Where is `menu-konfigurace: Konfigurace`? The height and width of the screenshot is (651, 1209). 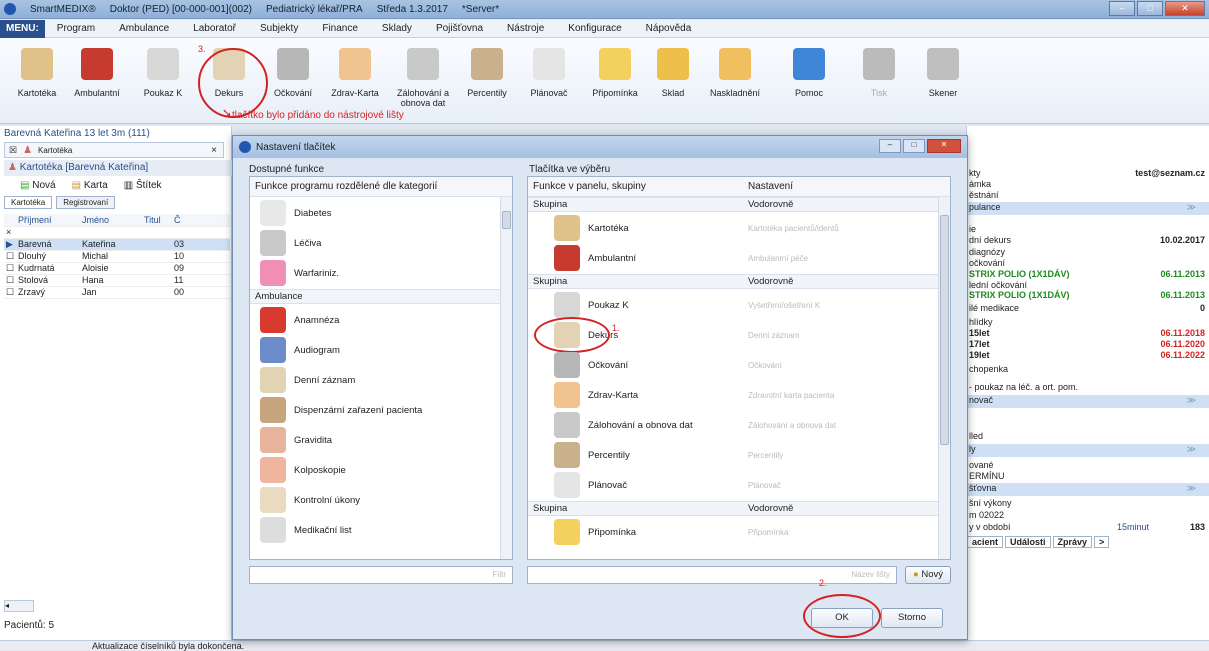
menu-konfigurace: Konfigurace is located at coordinates (594, 28).